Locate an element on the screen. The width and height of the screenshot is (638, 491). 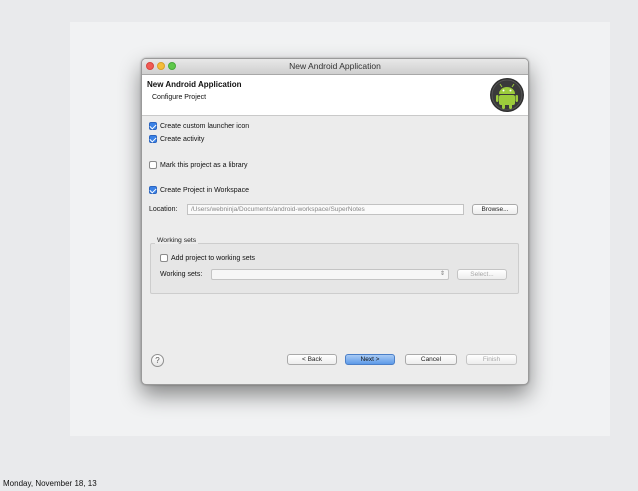
working-sets-row: Working sets: is located at coordinates (181, 274).